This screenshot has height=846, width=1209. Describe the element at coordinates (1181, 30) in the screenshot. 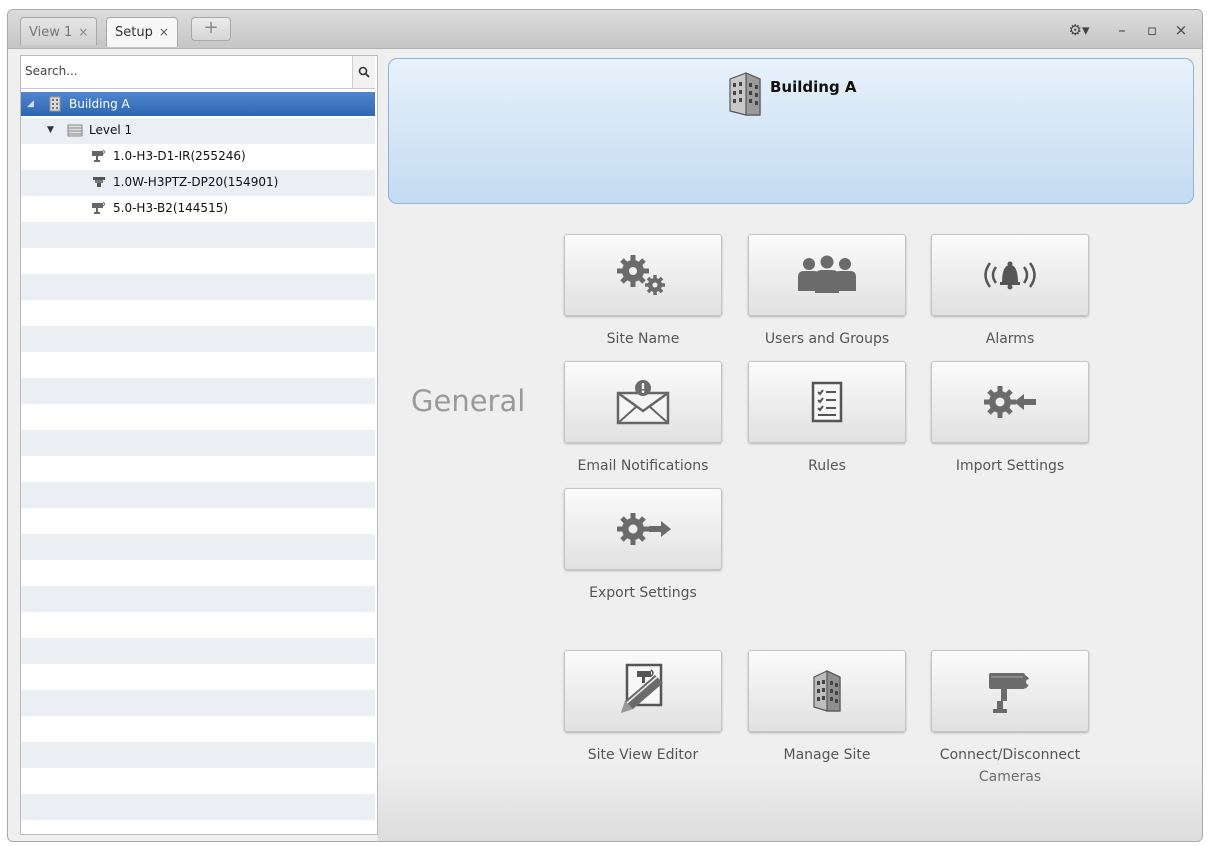

I see `close-icon: ×` at that location.